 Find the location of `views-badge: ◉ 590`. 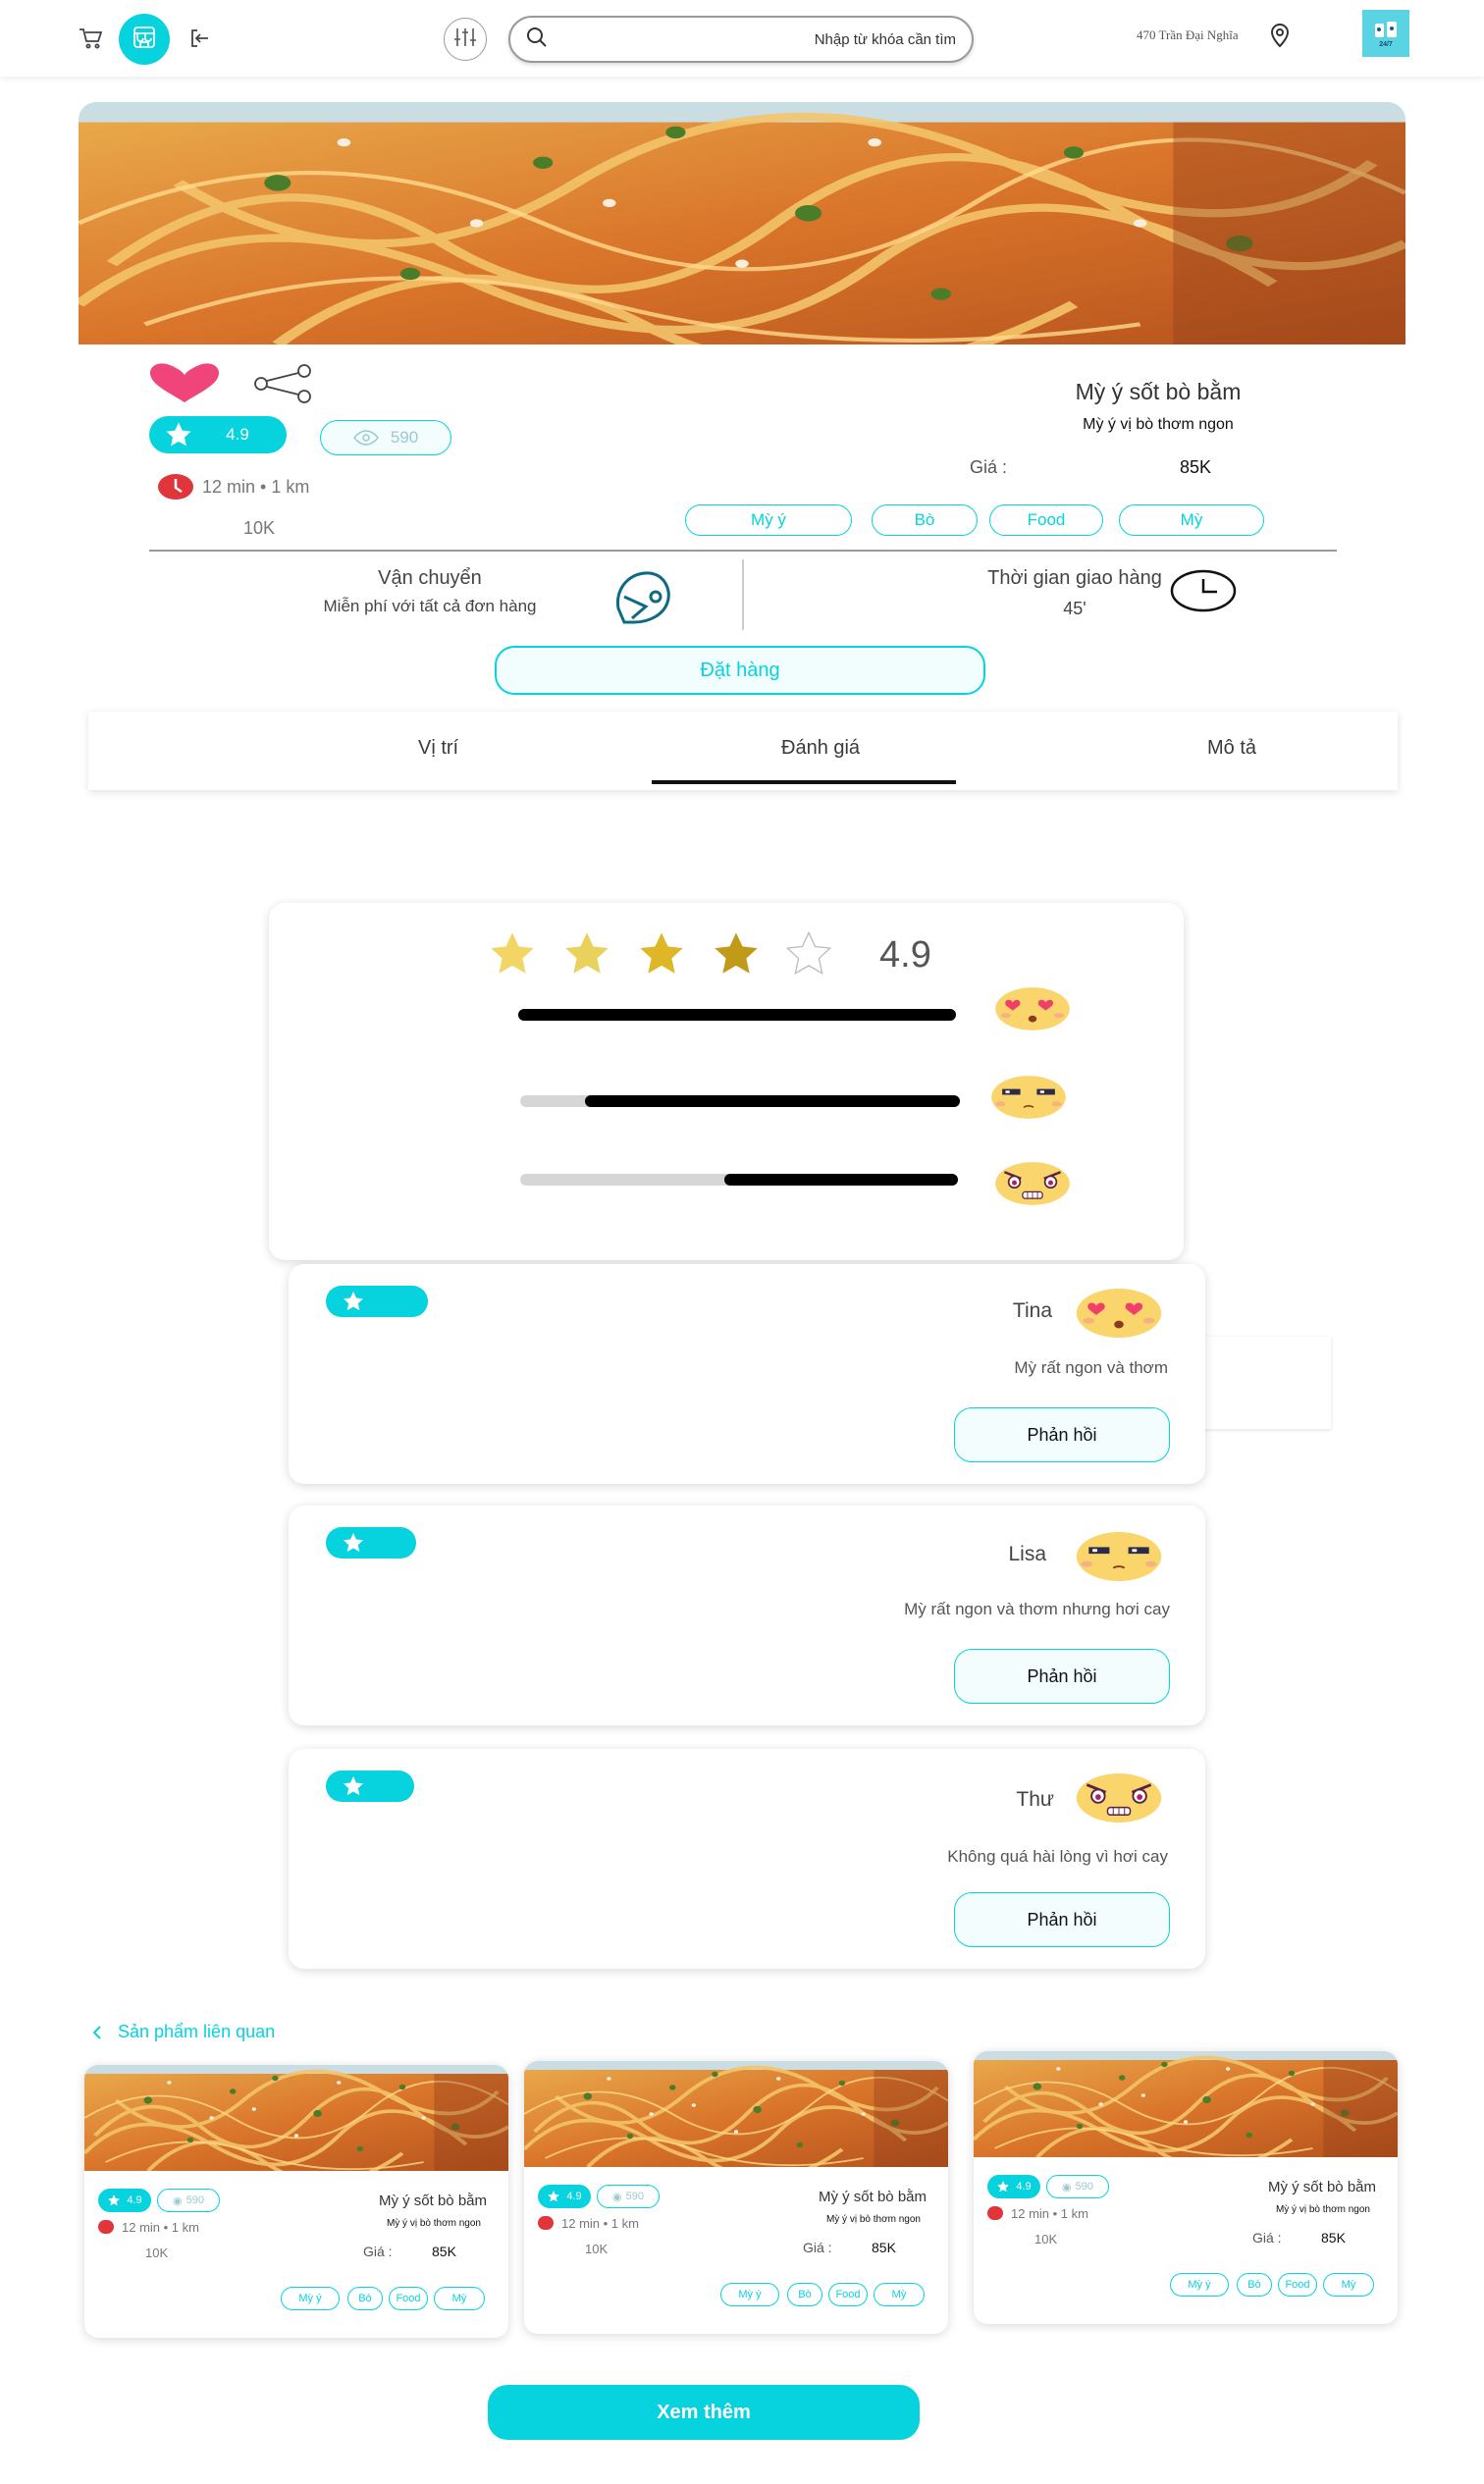

views-badge: ◉ 590 is located at coordinates (1077, 2186).